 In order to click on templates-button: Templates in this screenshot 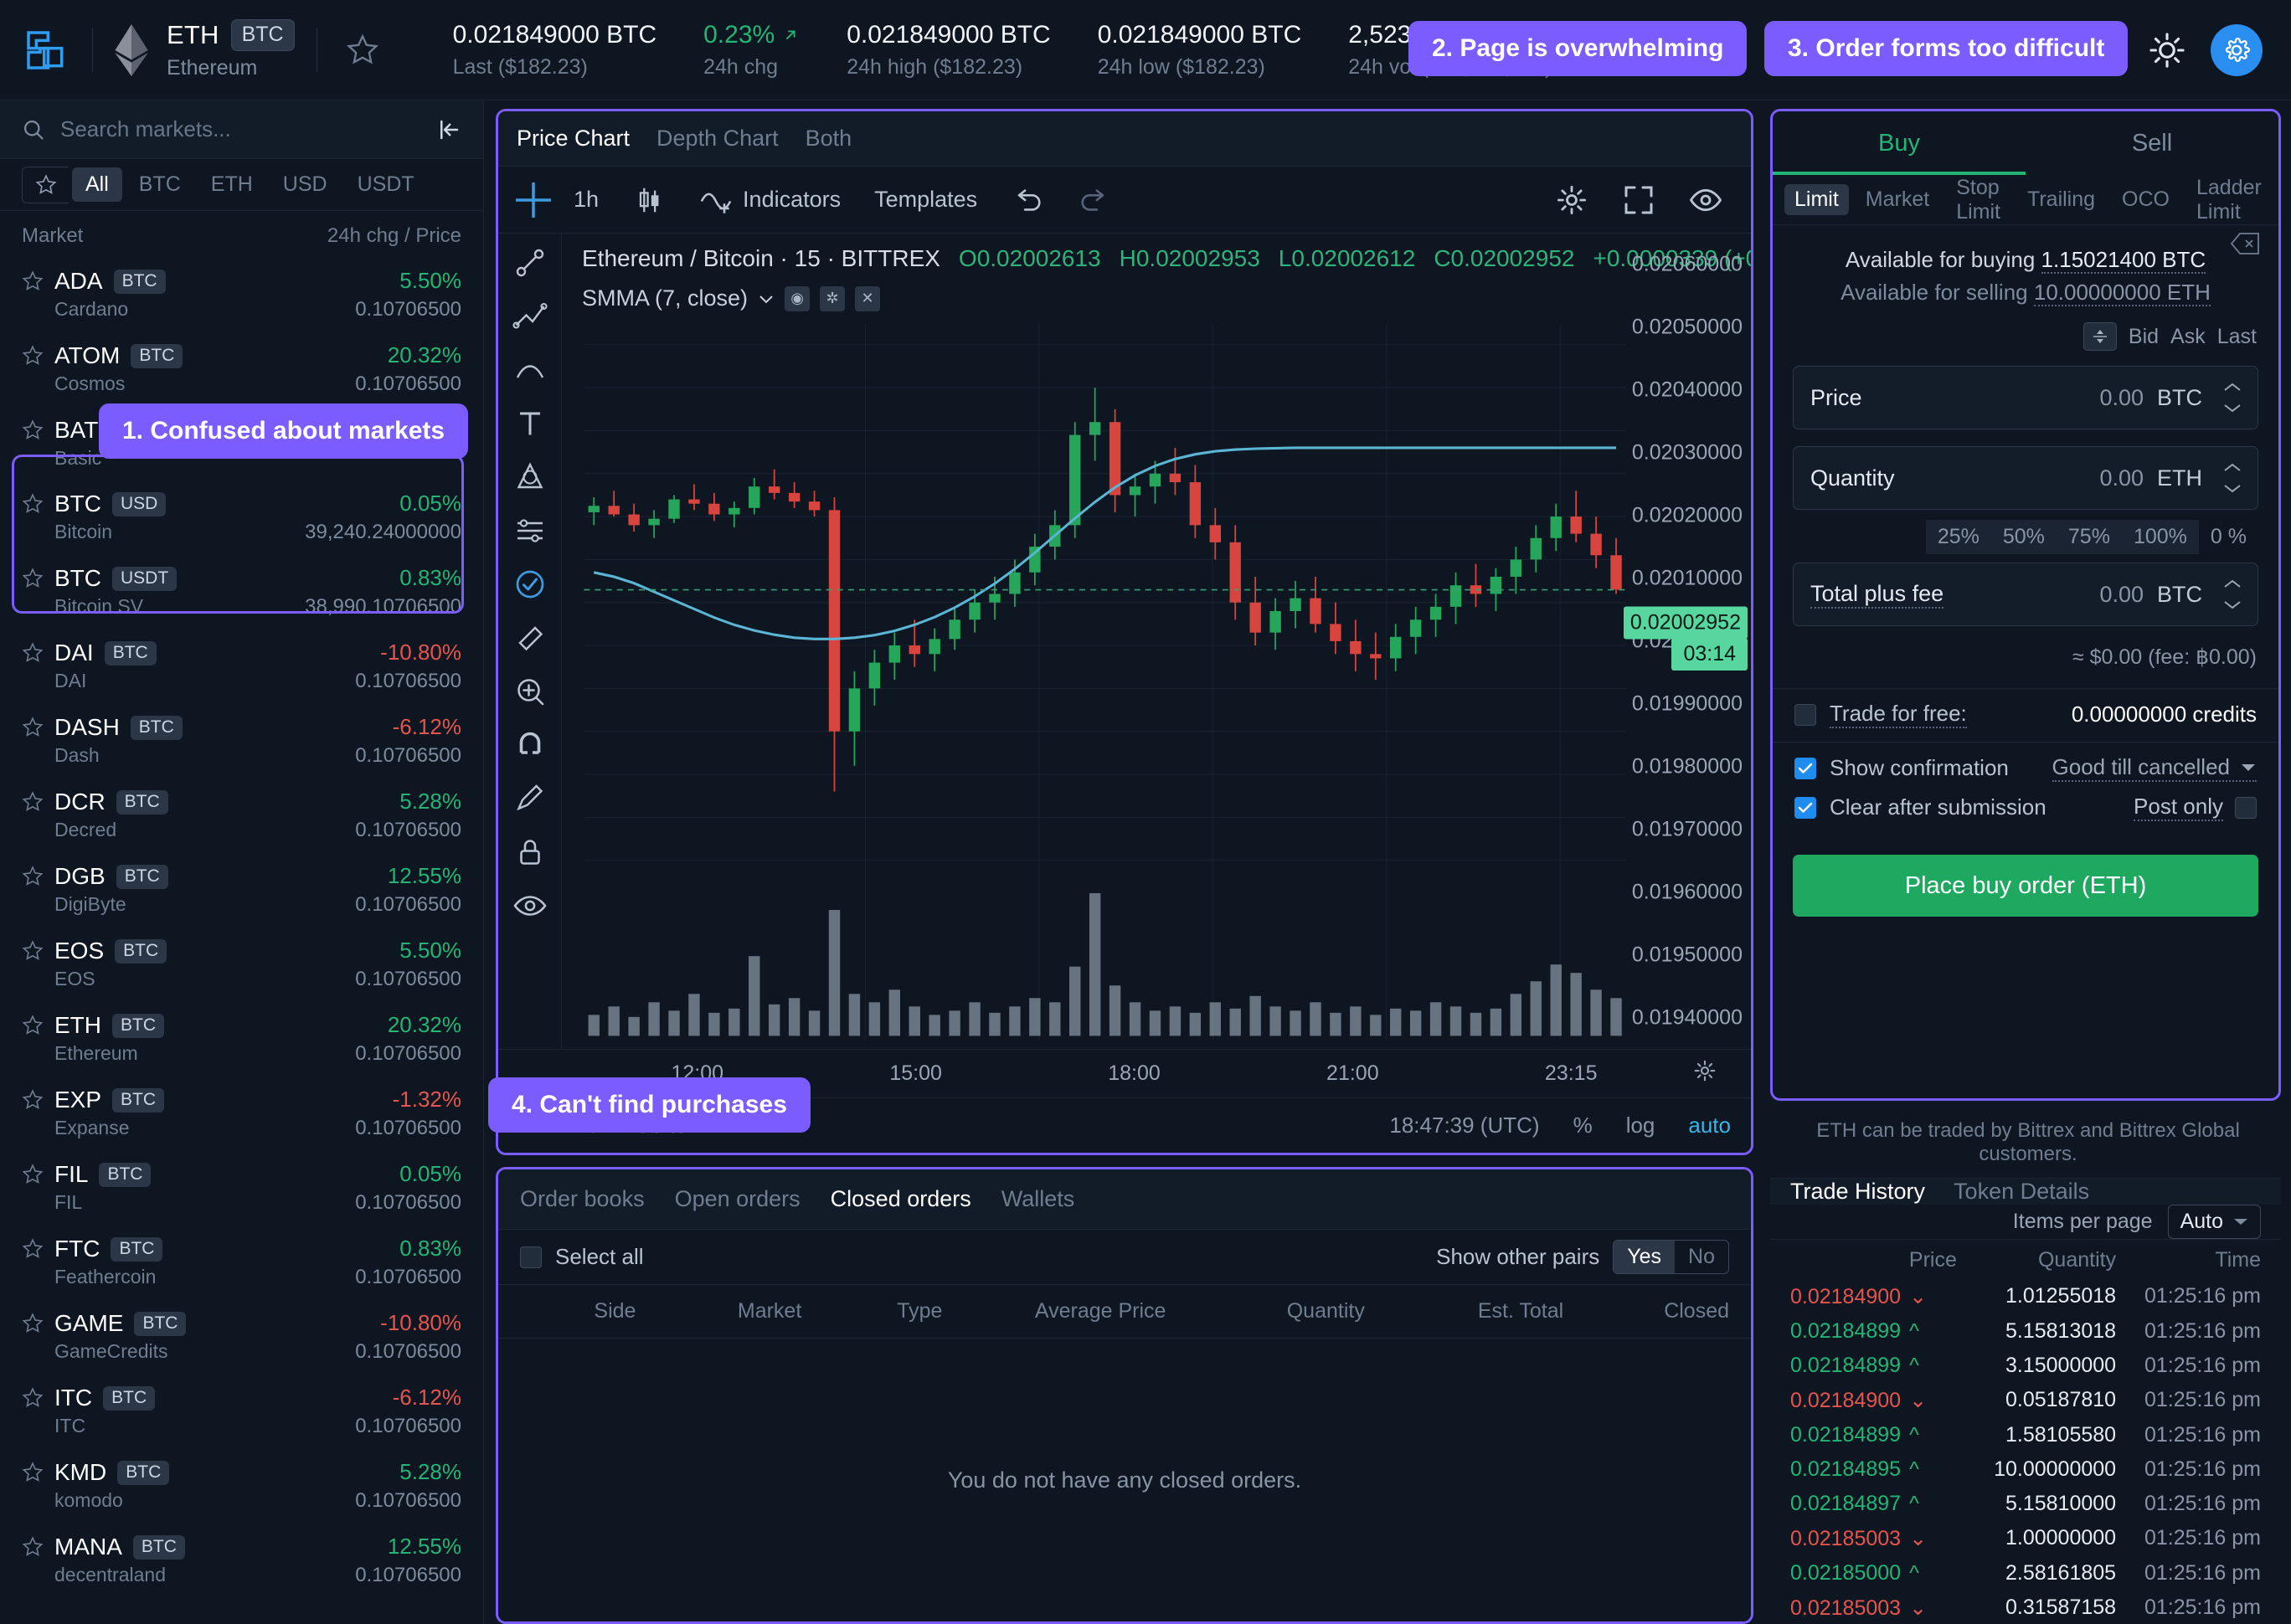, I will do `click(925, 200)`.